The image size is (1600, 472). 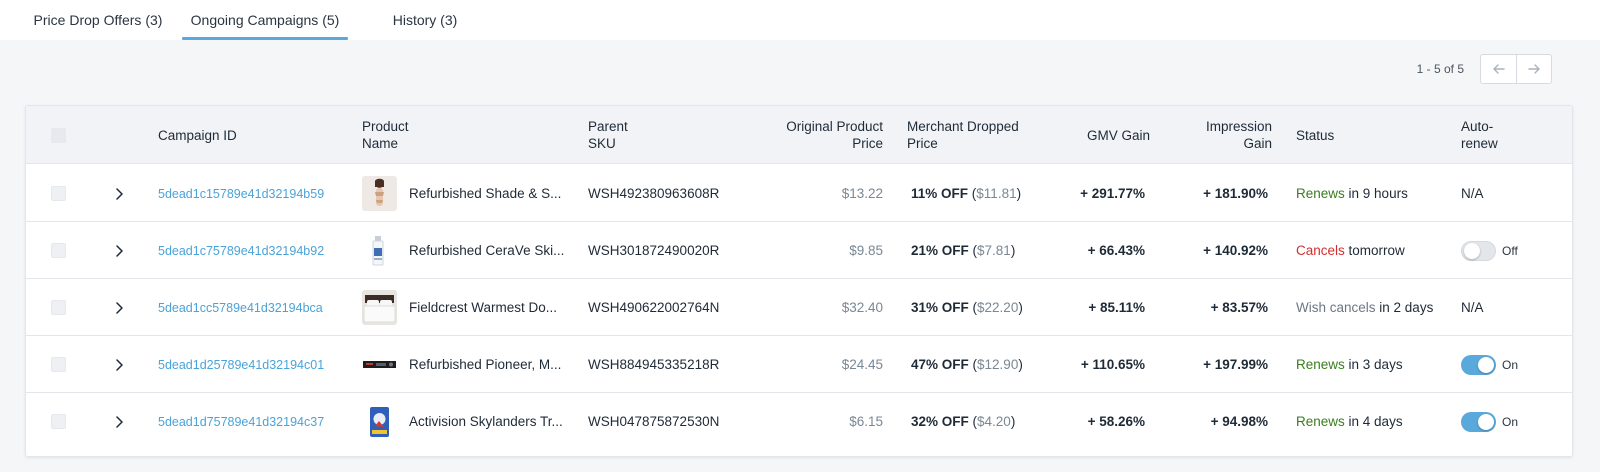 What do you see at coordinates (1116, 307) in the screenshot?
I see `gmv-gain-cell: + 85.11%` at bounding box center [1116, 307].